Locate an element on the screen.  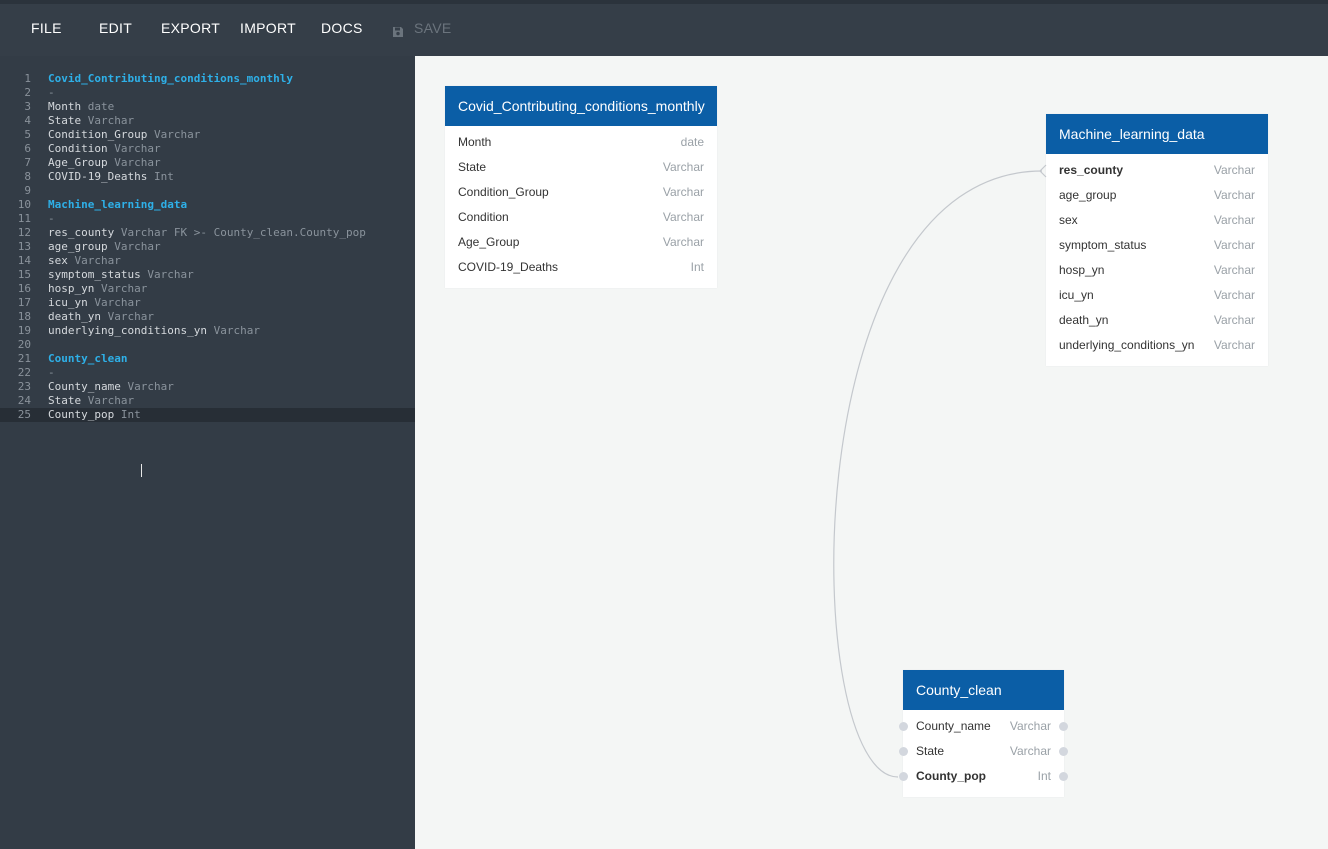
table-field-row: Age_Group Varchar is located at coordinates (581, 242).